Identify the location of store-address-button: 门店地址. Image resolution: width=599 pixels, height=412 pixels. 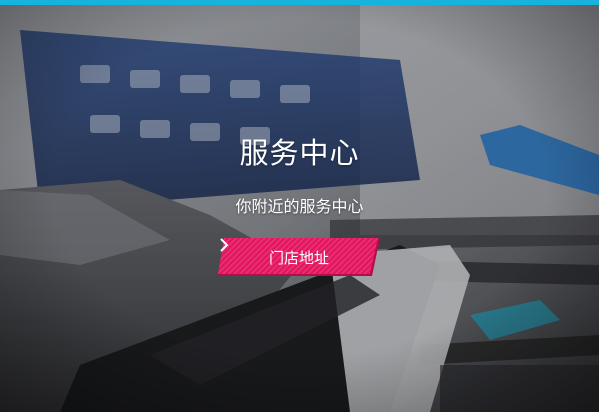
(299, 257).